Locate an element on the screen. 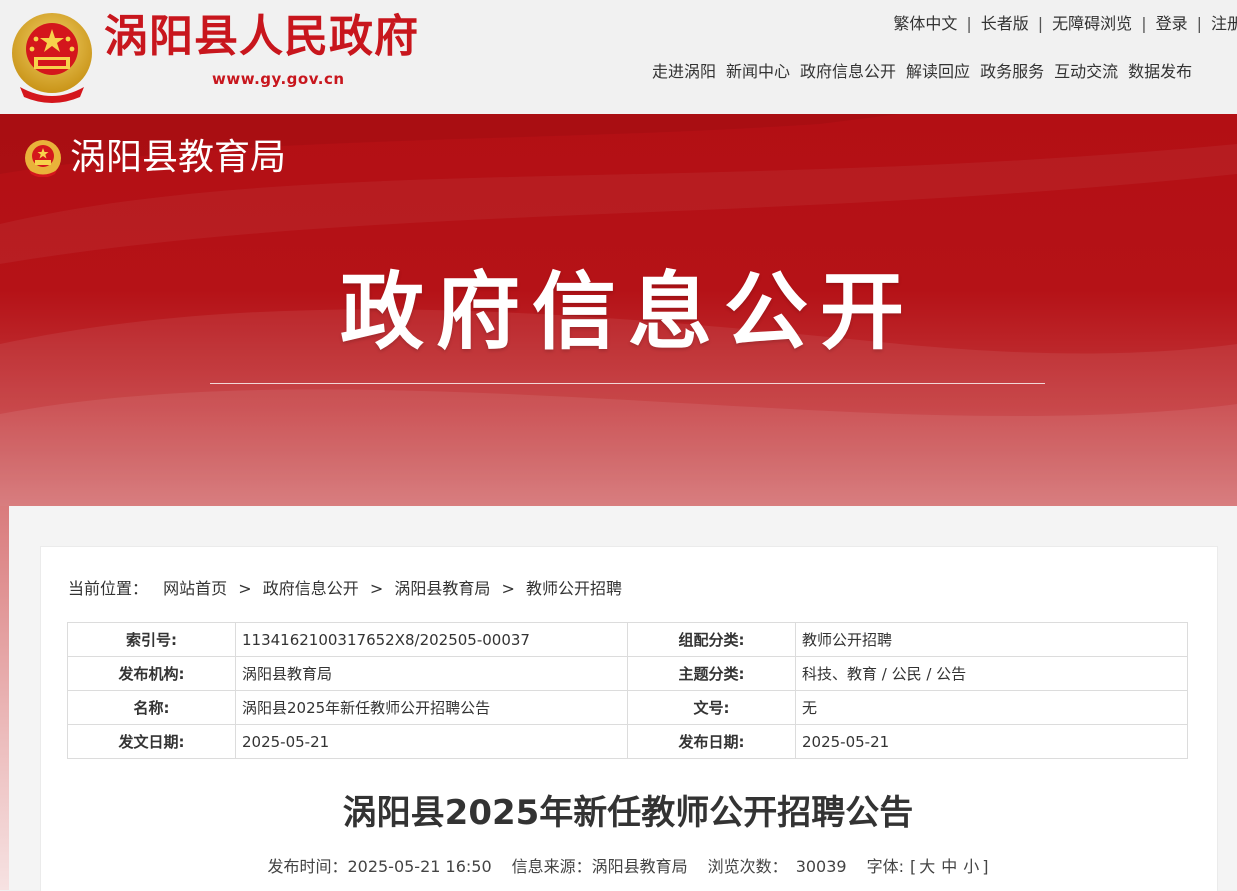  main-nav: 走进涡阳 新闻中心 政府信息公开 解读回应 政务服务 互动交流 数据发布 is located at coordinates (927, 70).